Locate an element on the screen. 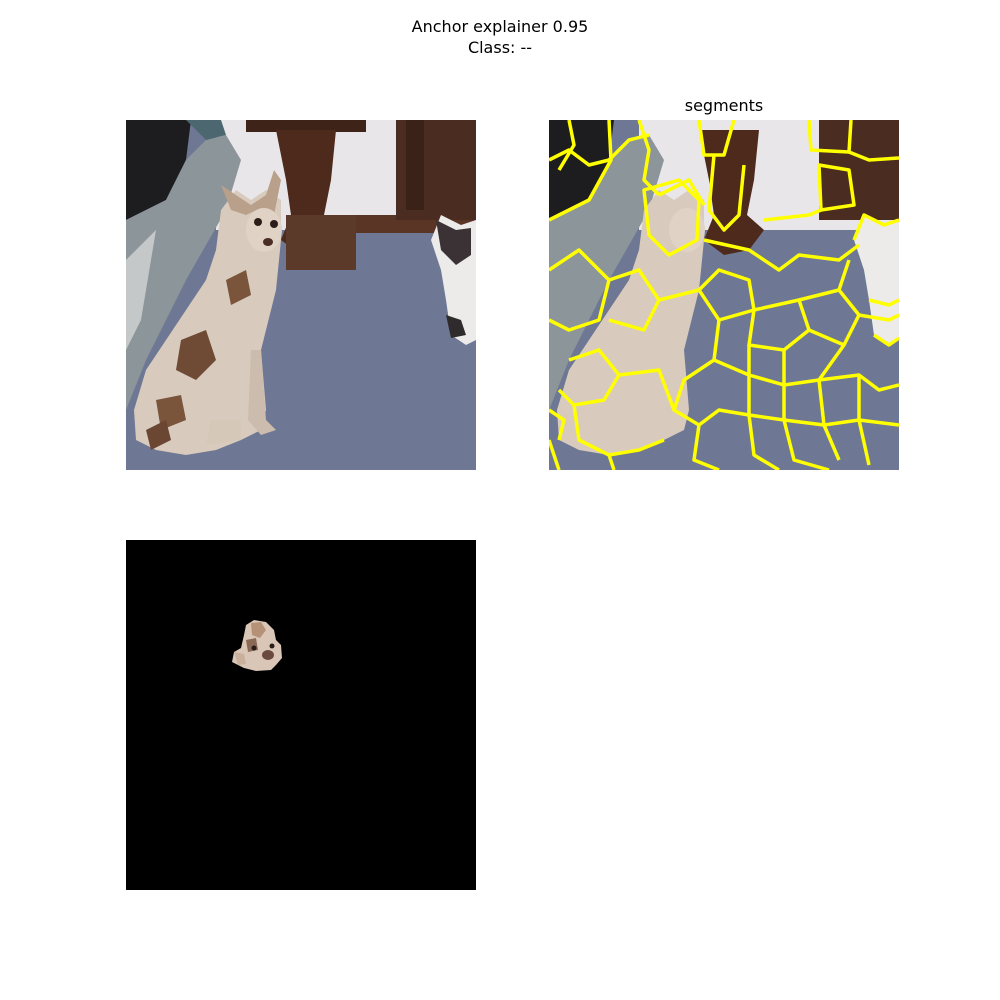 This screenshot has width=1000, height=1000. original-image-panel is located at coordinates (301, 295).